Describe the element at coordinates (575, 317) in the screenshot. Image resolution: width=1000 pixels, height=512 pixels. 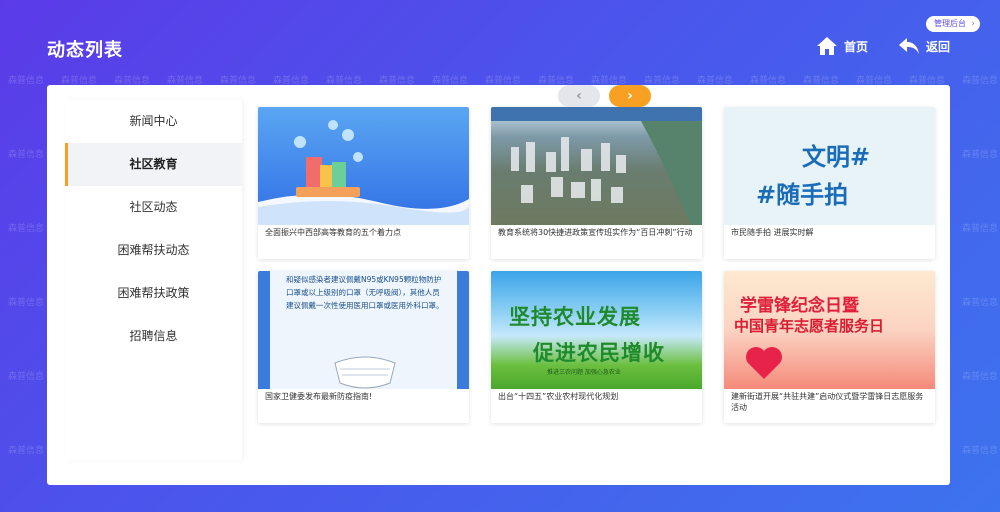
I see `poster-text-agriculture: 坚持农业发展` at that location.